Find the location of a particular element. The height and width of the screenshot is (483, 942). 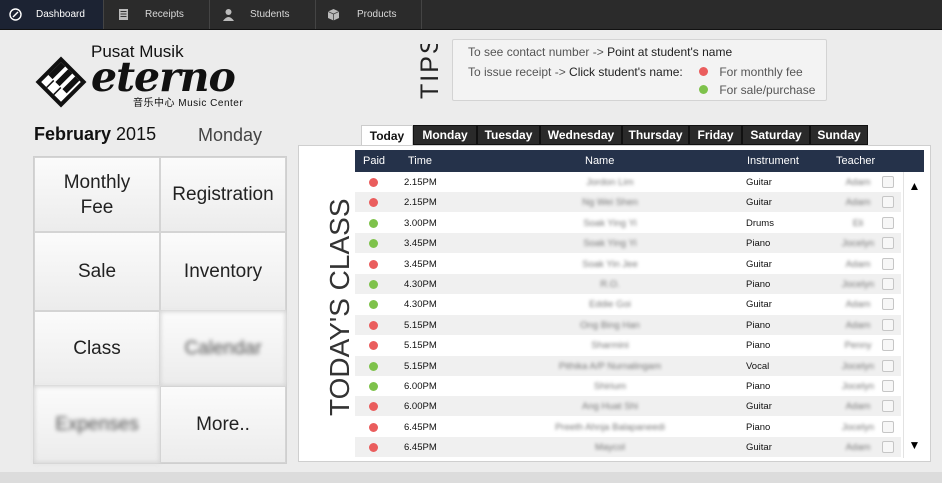

row-student-name: Eddie Goi is located at coordinates (610, 304).